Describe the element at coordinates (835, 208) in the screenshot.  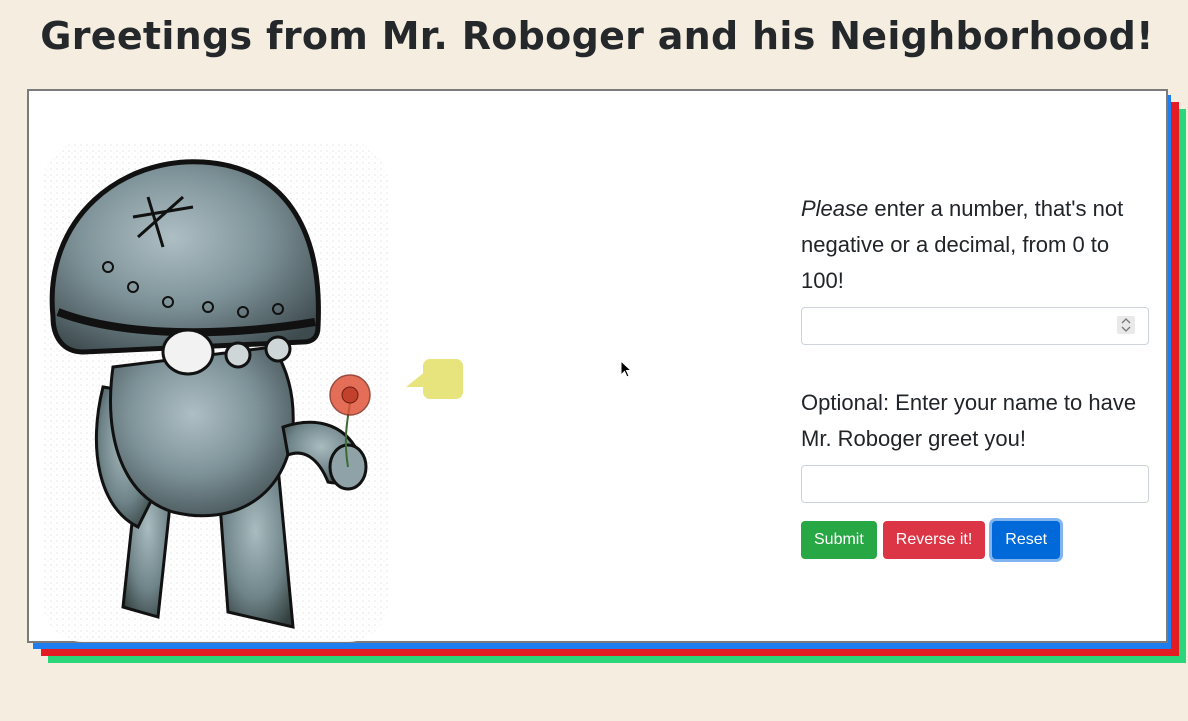
I see `number-prompt-emphasis: Please` at that location.